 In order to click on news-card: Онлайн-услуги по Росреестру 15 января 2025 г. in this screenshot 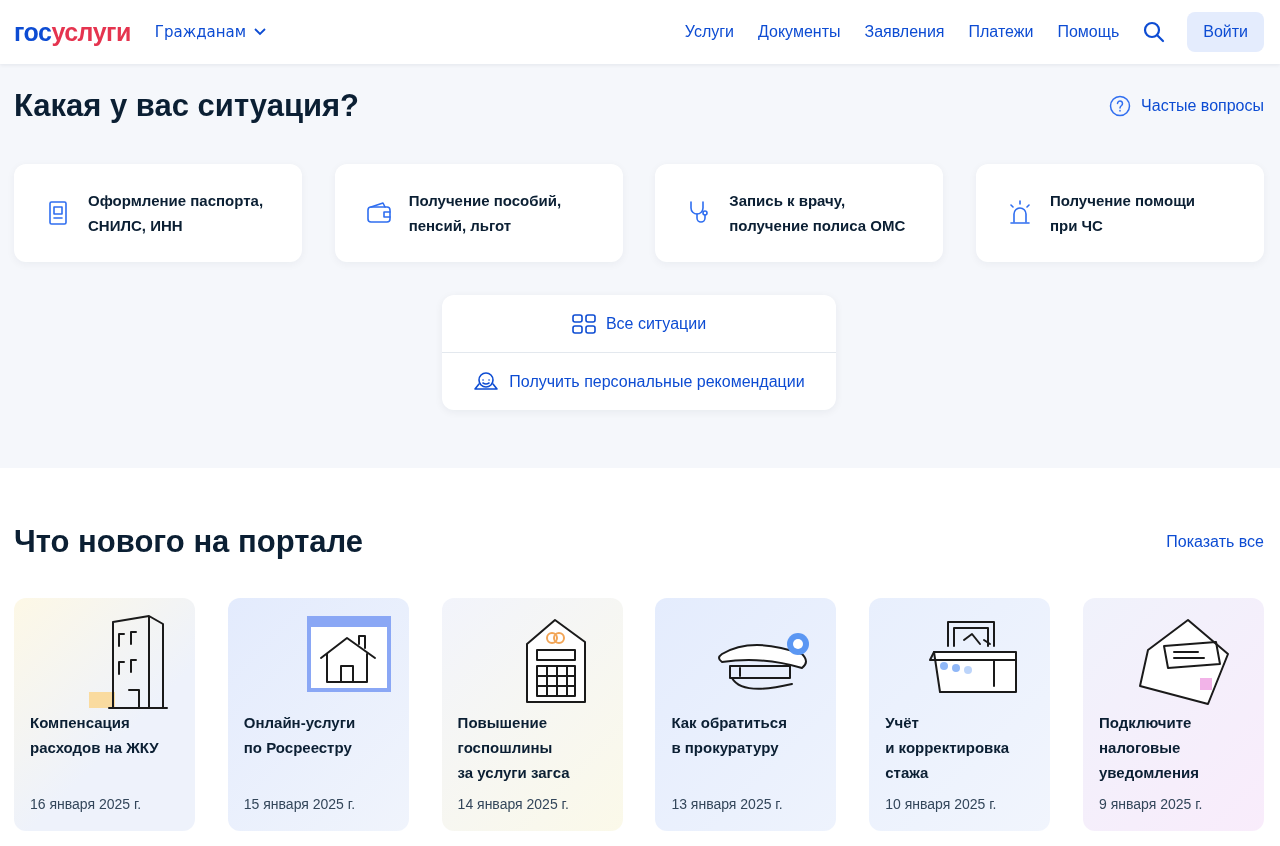, I will do `click(318, 714)`.